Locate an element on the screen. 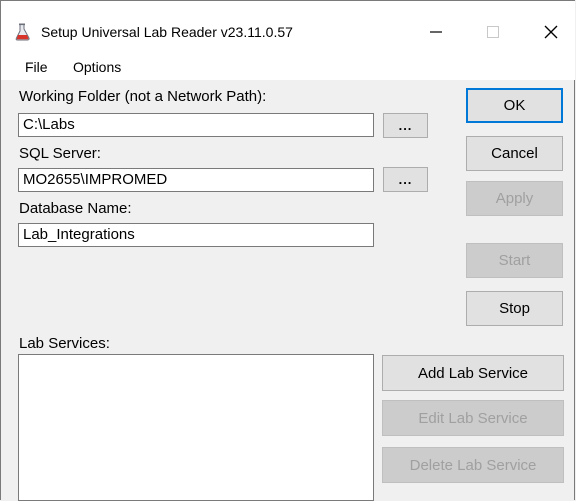 The image size is (576, 501). window-title: Setup Universal Lab Reader v23.11.0.57 is located at coordinates (167, 32).